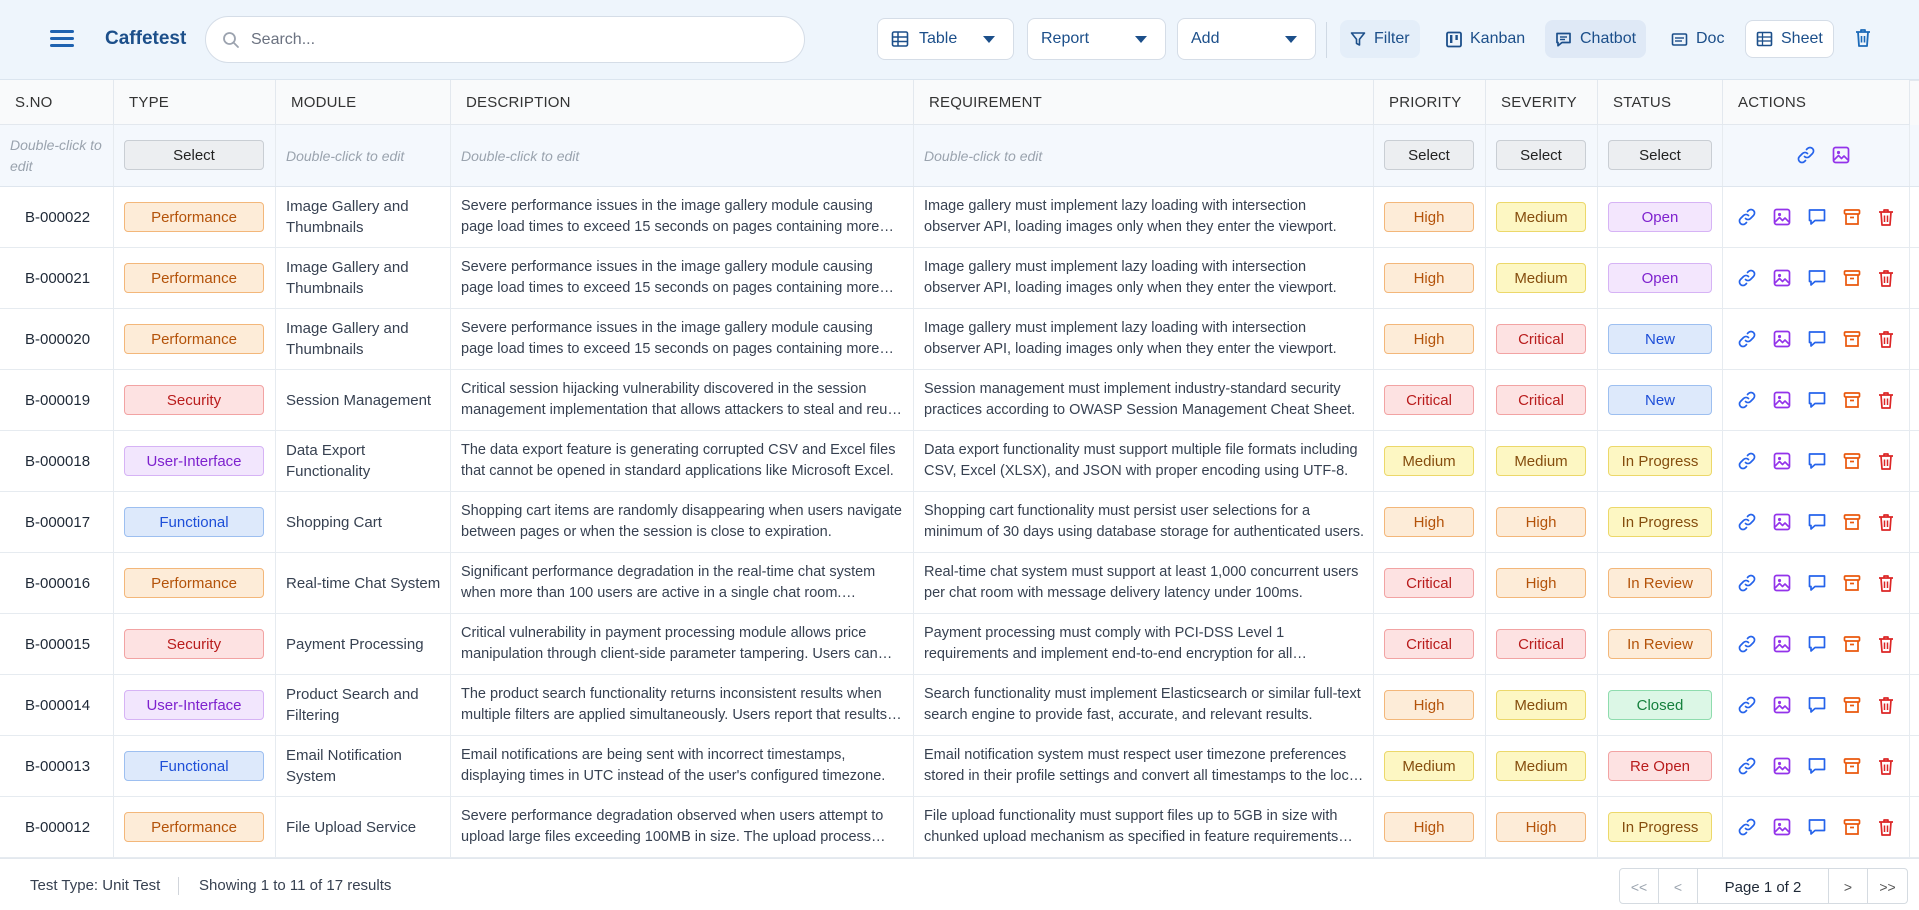 The image size is (1919, 910). Describe the element at coordinates (363, 102) in the screenshot. I see `column-header-module: MODULE` at that location.